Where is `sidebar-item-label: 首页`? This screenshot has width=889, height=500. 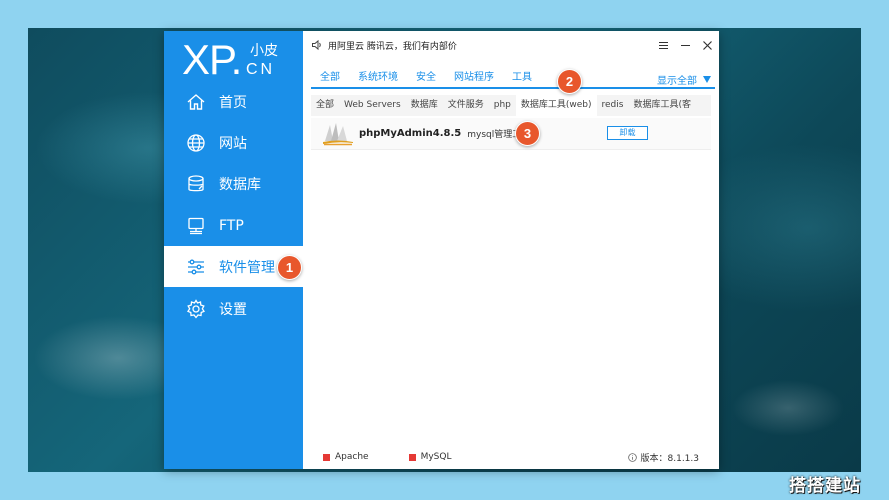 sidebar-item-label: 首页 is located at coordinates (233, 102).